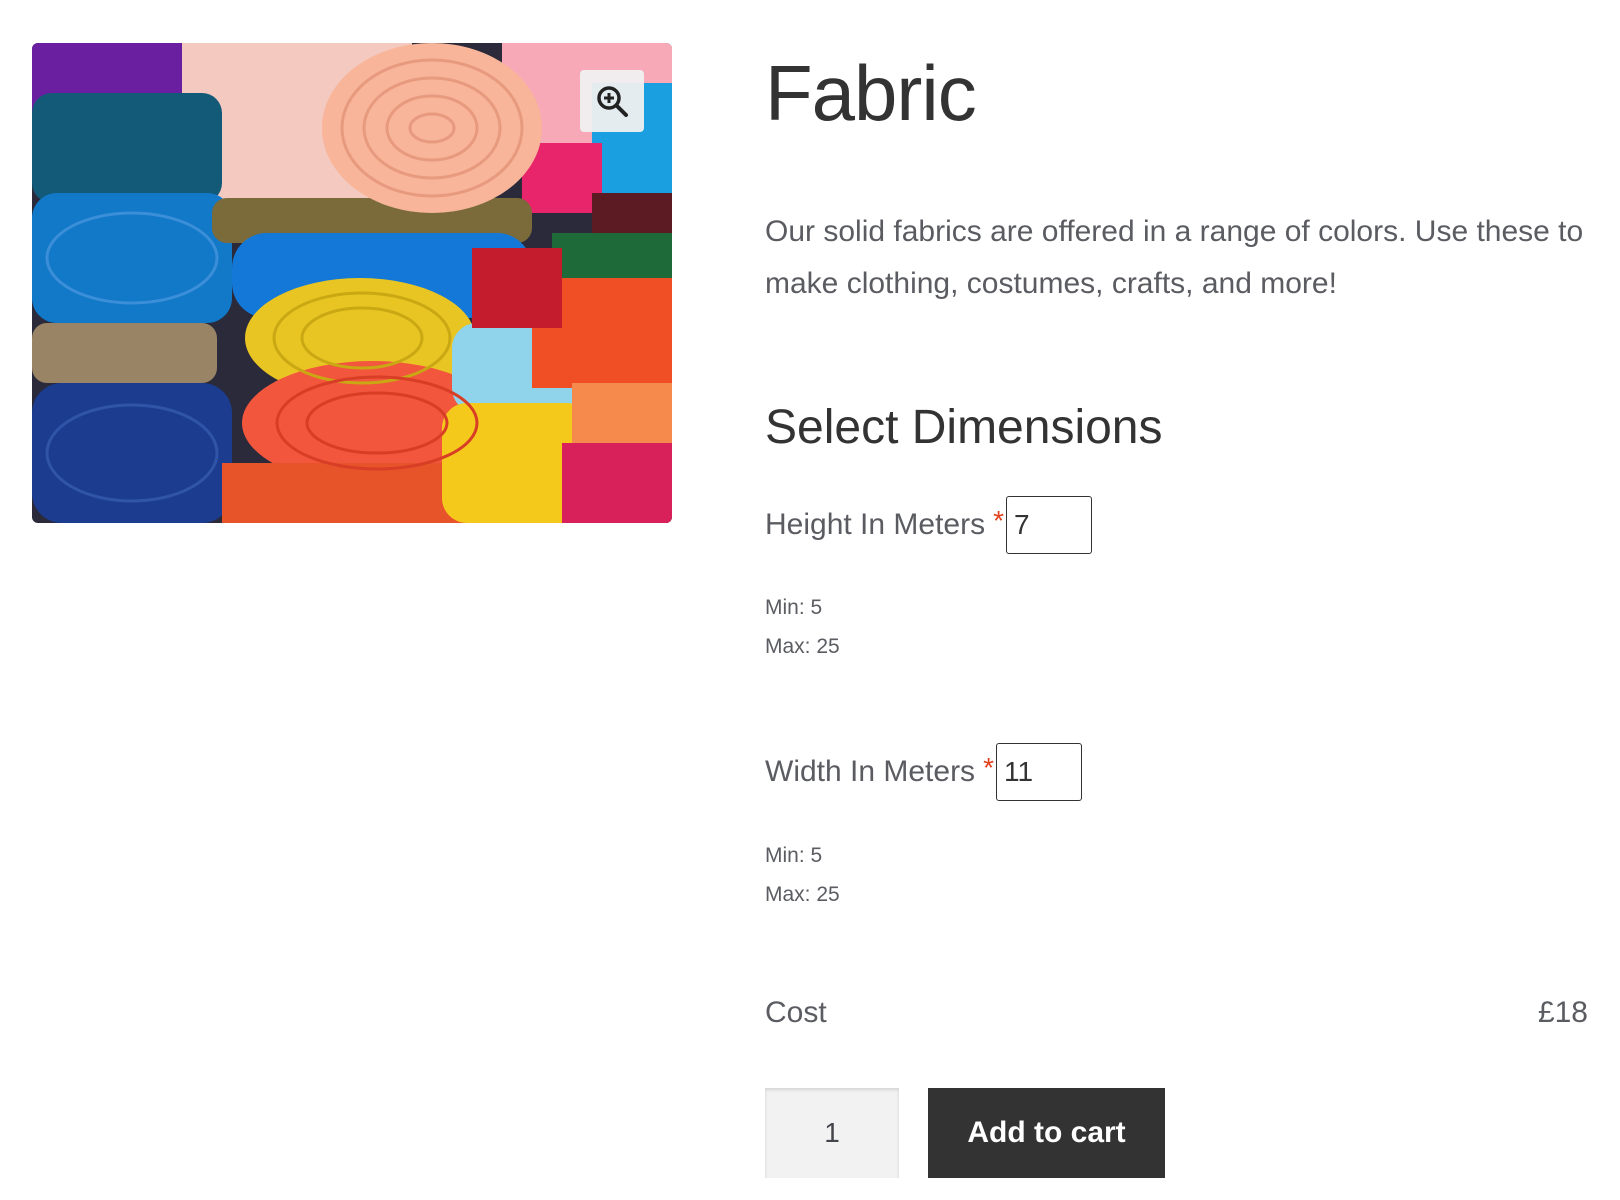 Image resolution: width=1620 pixels, height=1200 pixels. I want to click on width-required-mark: *, so click(988, 767).